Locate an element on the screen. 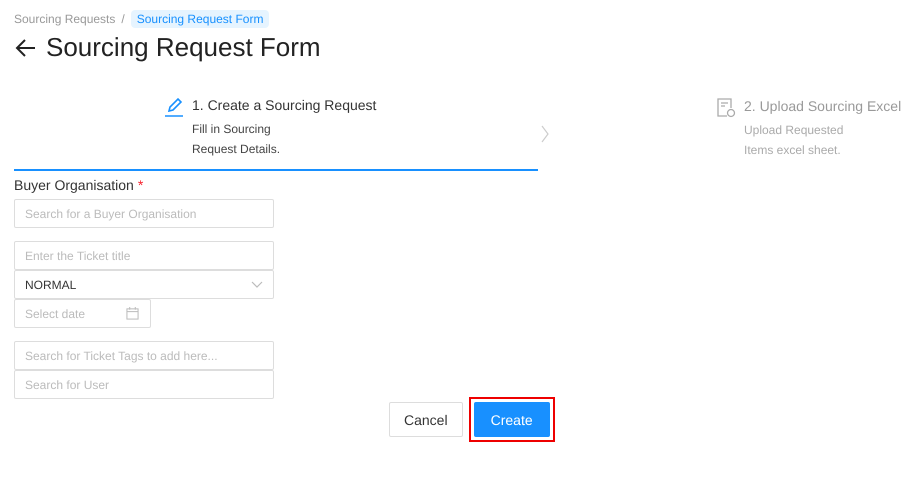  step-description: Items excel sheet. is located at coordinates (793, 150).